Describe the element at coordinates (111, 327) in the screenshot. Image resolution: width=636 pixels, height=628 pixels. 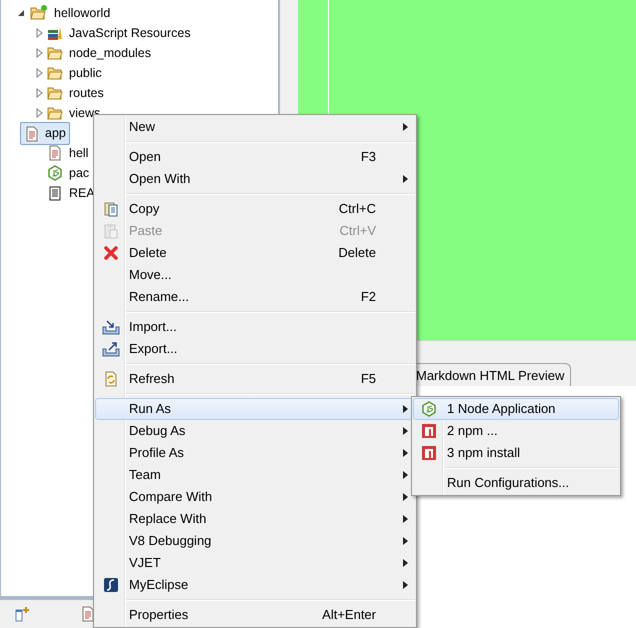
I see `import-icon` at that location.